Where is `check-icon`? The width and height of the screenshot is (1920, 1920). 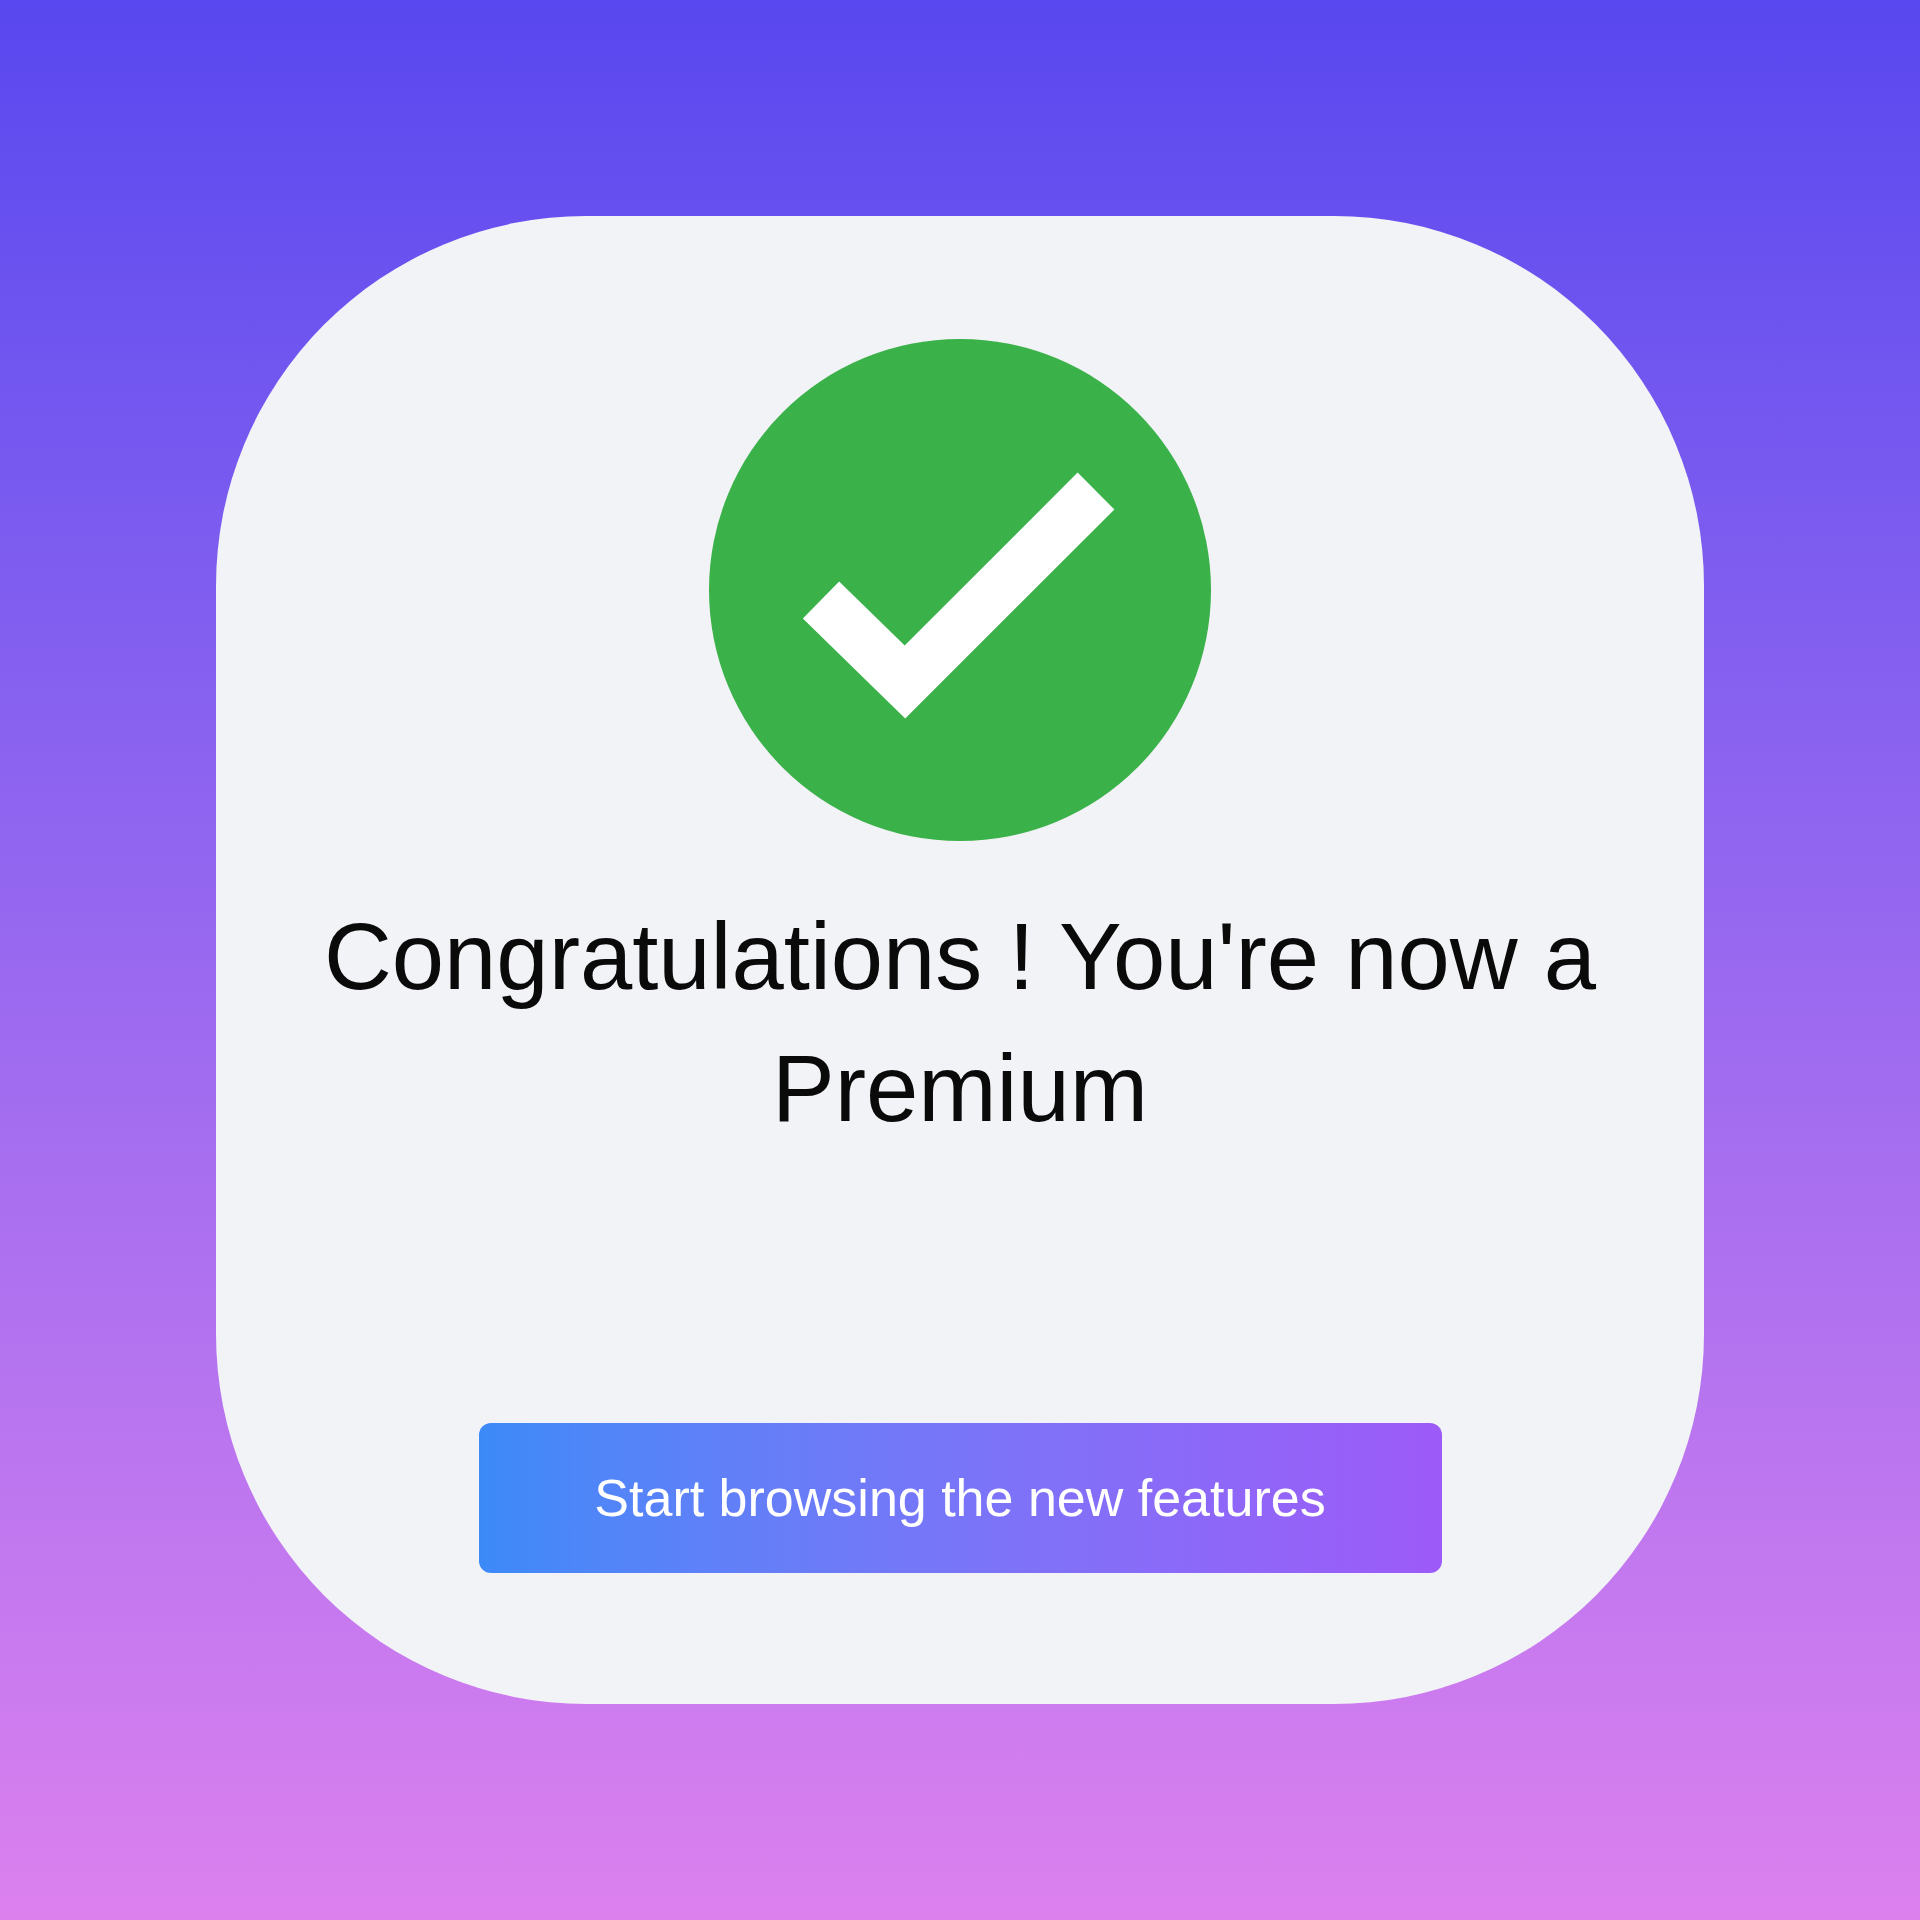 check-icon is located at coordinates (960, 590).